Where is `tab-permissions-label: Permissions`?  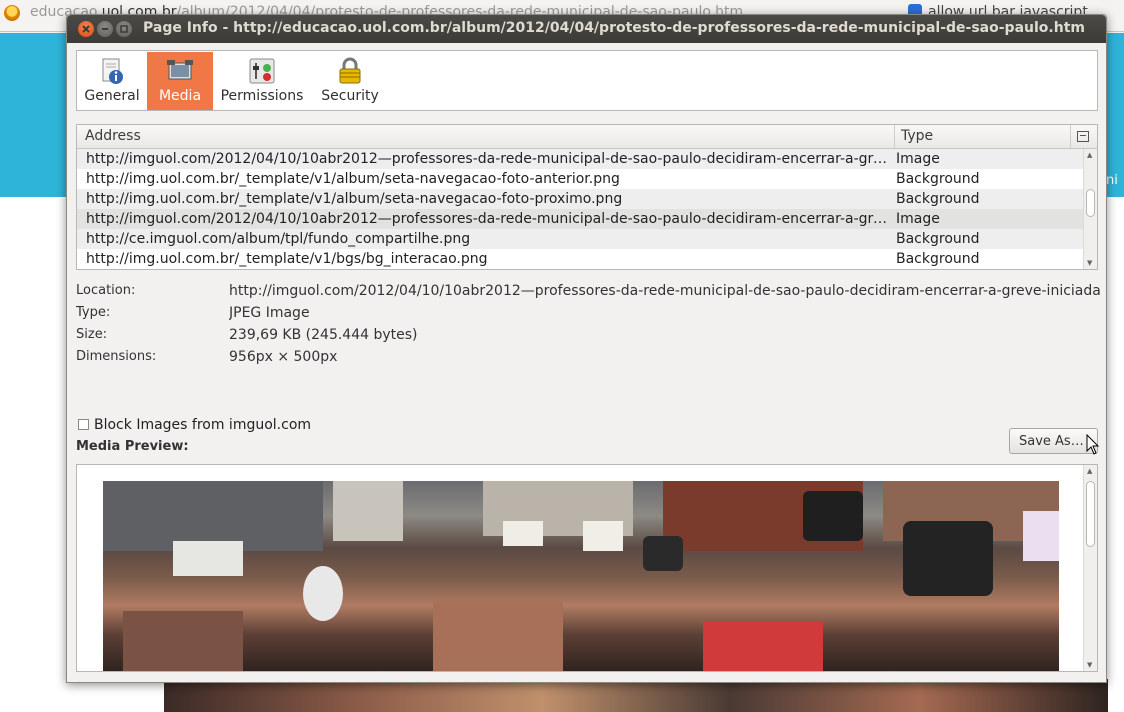 tab-permissions-label: Permissions is located at coordinates (262, 96).